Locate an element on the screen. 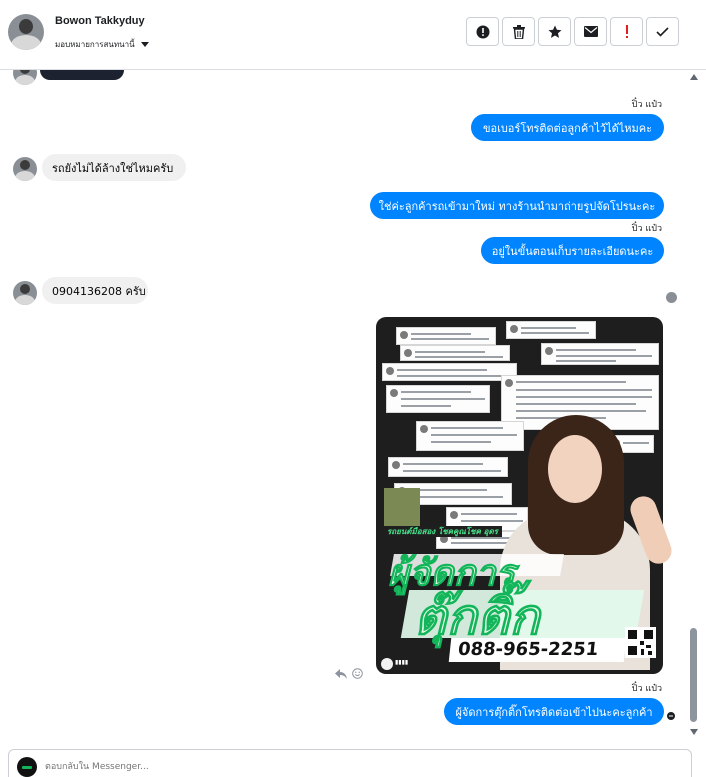  page-avatar is located at coordinates (27, 767).